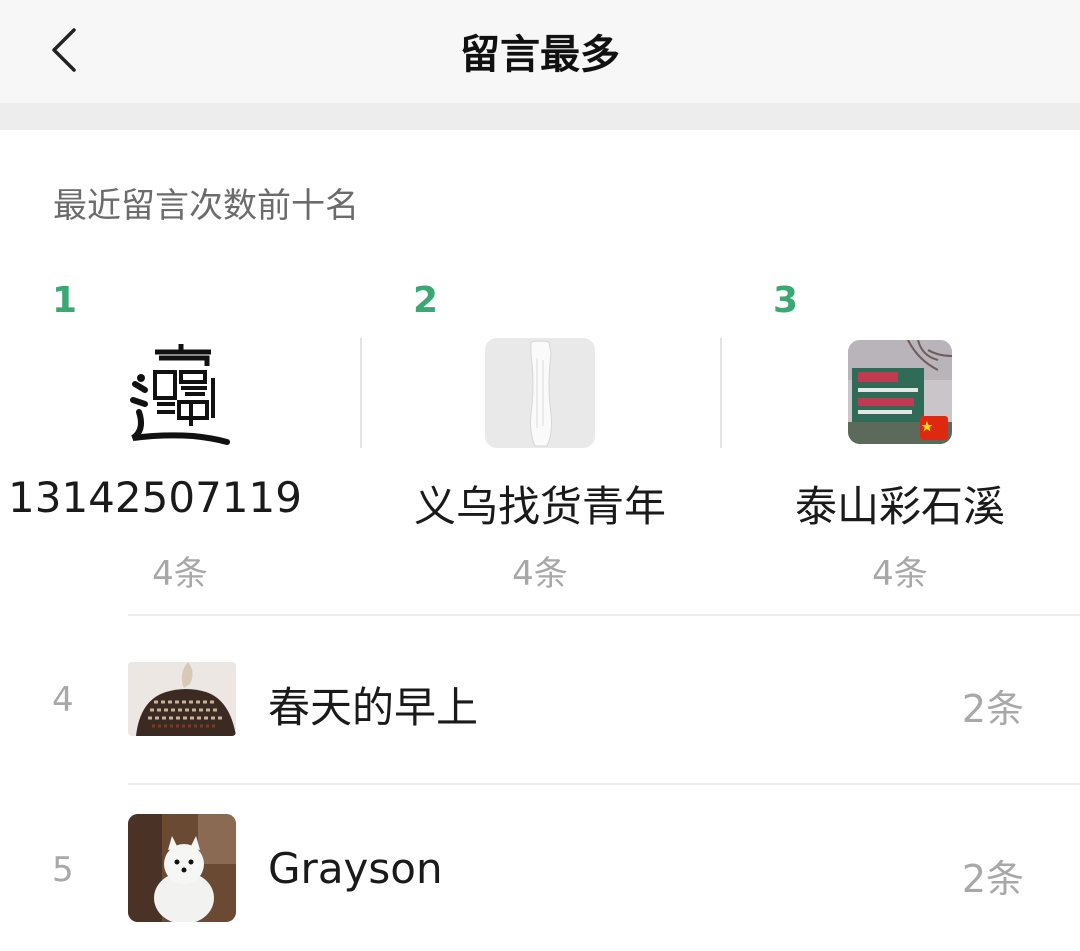 Image resolution: width=1080 pixels, height=951 pixels. I want to click on podium-item-1: 1 13142507119 4条, so click(180, 435).